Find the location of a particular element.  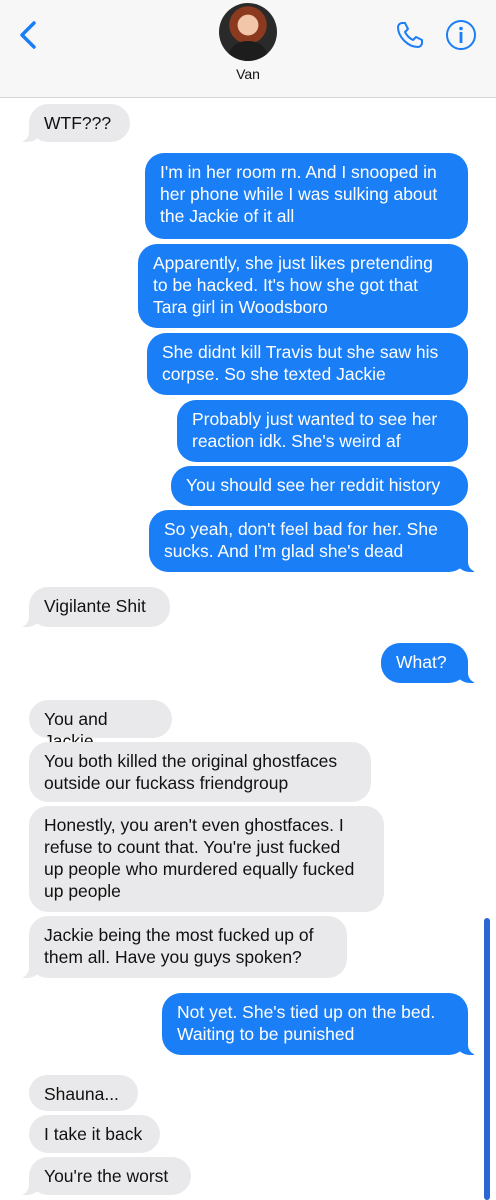

contact-name: Van is located at coordinates (248, 74).